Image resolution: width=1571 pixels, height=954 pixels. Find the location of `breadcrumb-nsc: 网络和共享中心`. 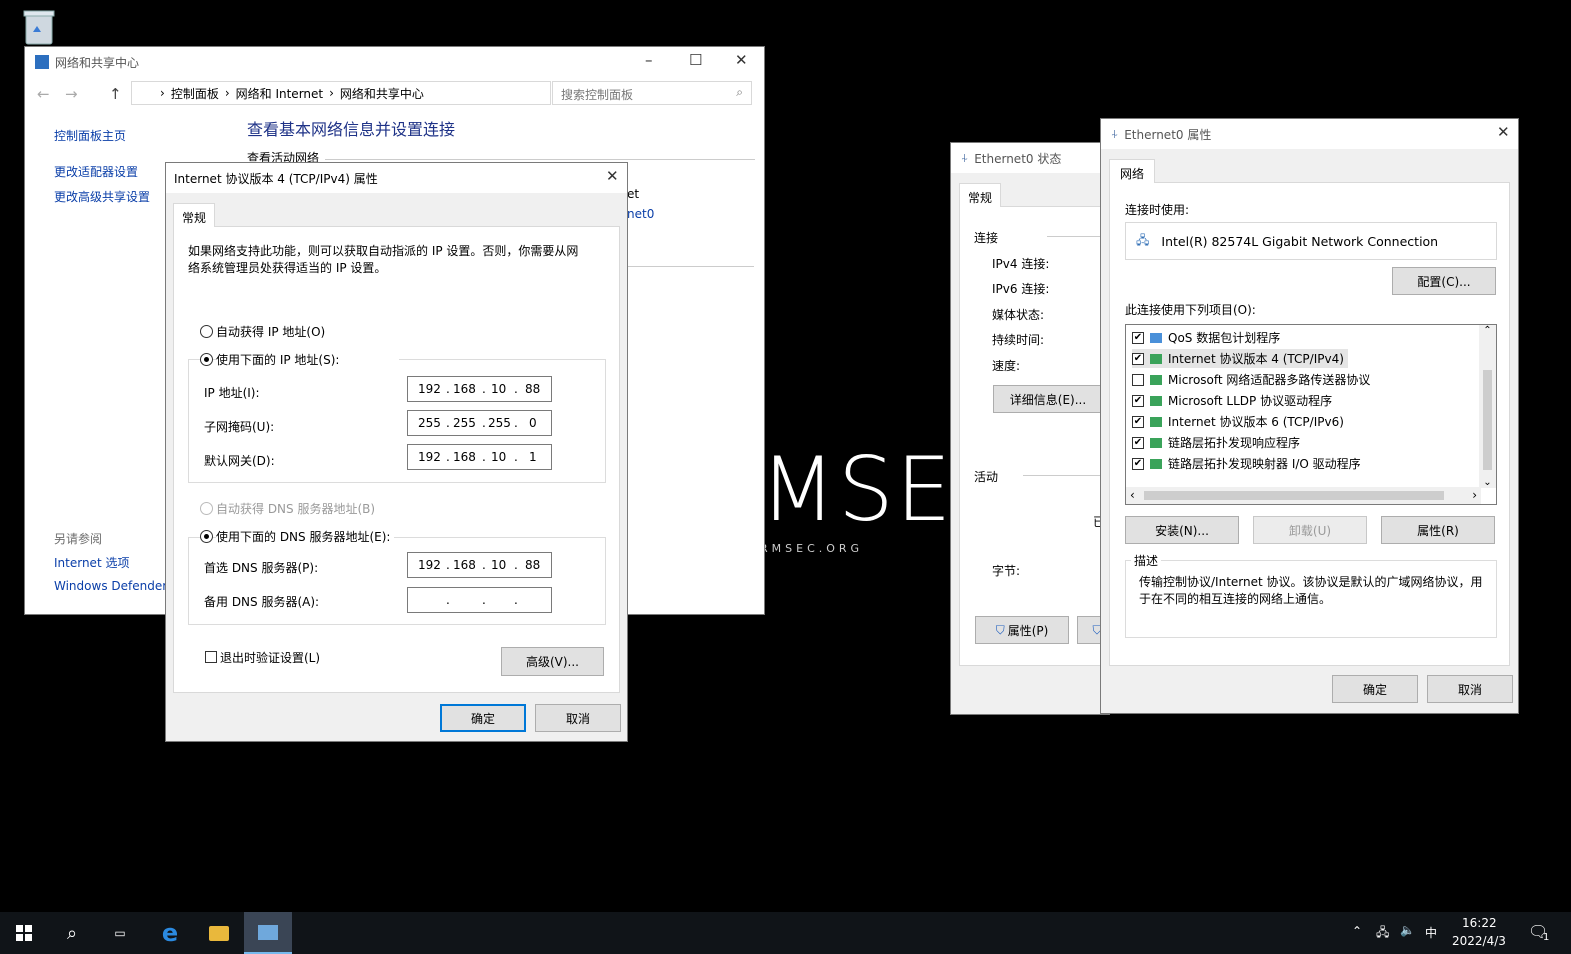

breadcrumb-nsc: 网络和共享中心 is located at coordinates (382, 93).